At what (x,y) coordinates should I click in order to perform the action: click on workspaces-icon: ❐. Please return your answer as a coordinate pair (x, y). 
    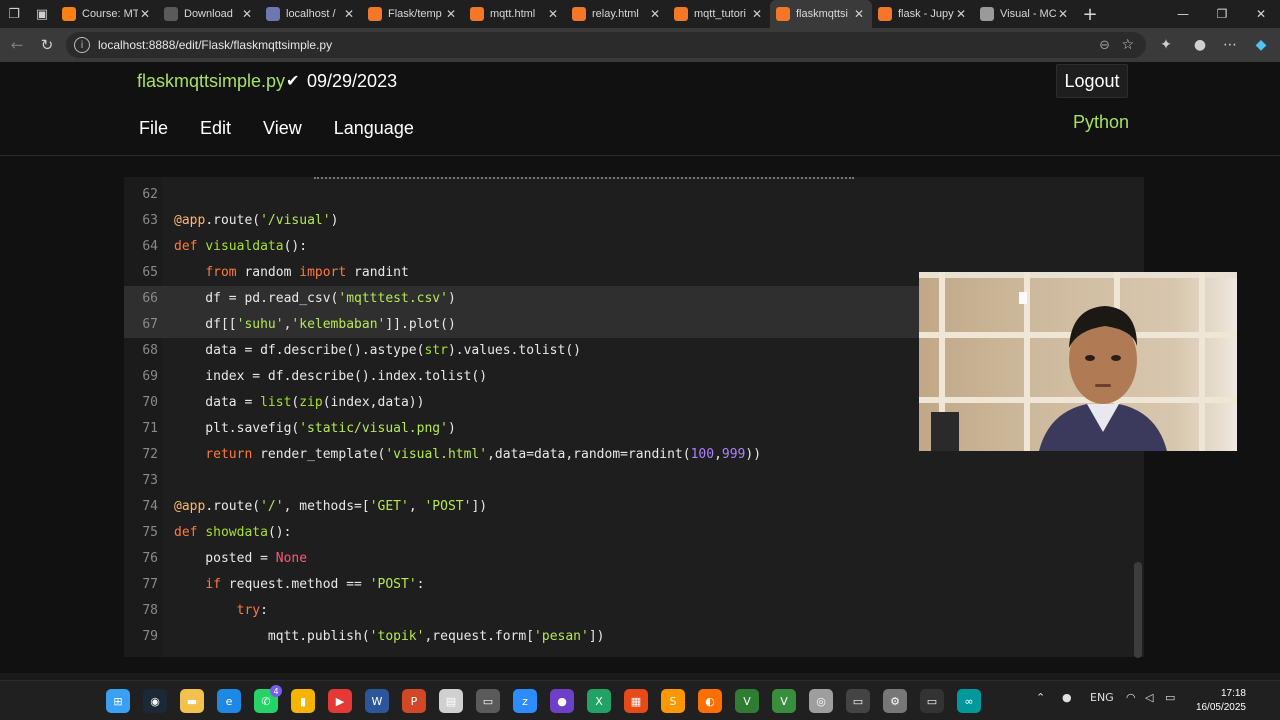
    Looking at the image, I should click on (14, 14).